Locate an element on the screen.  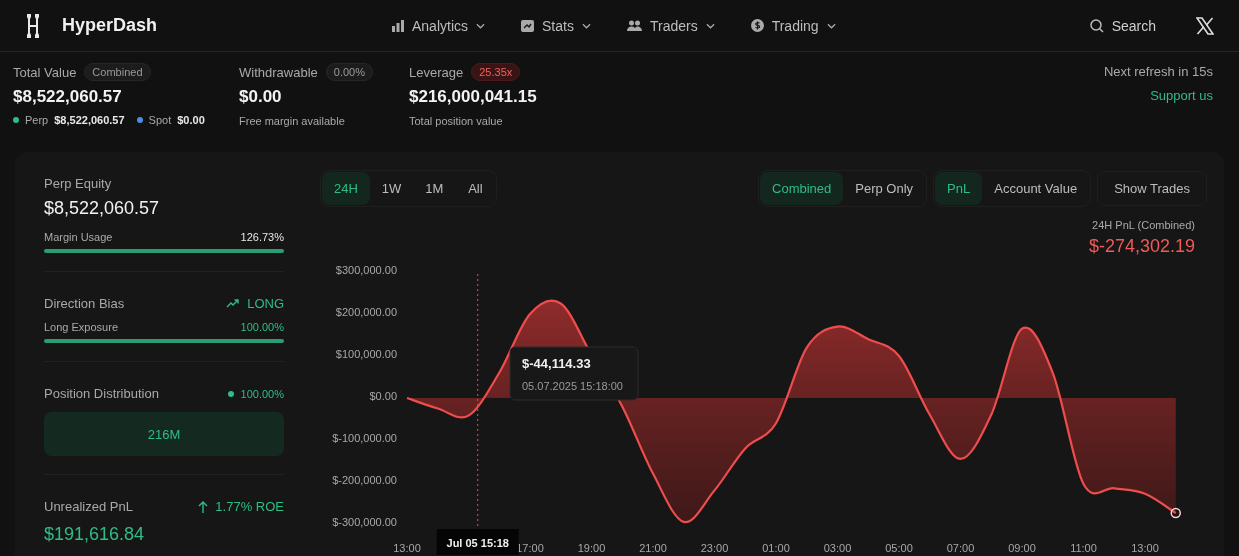
show-trades-button: Show Trades is located at coordinates (1152, 188).